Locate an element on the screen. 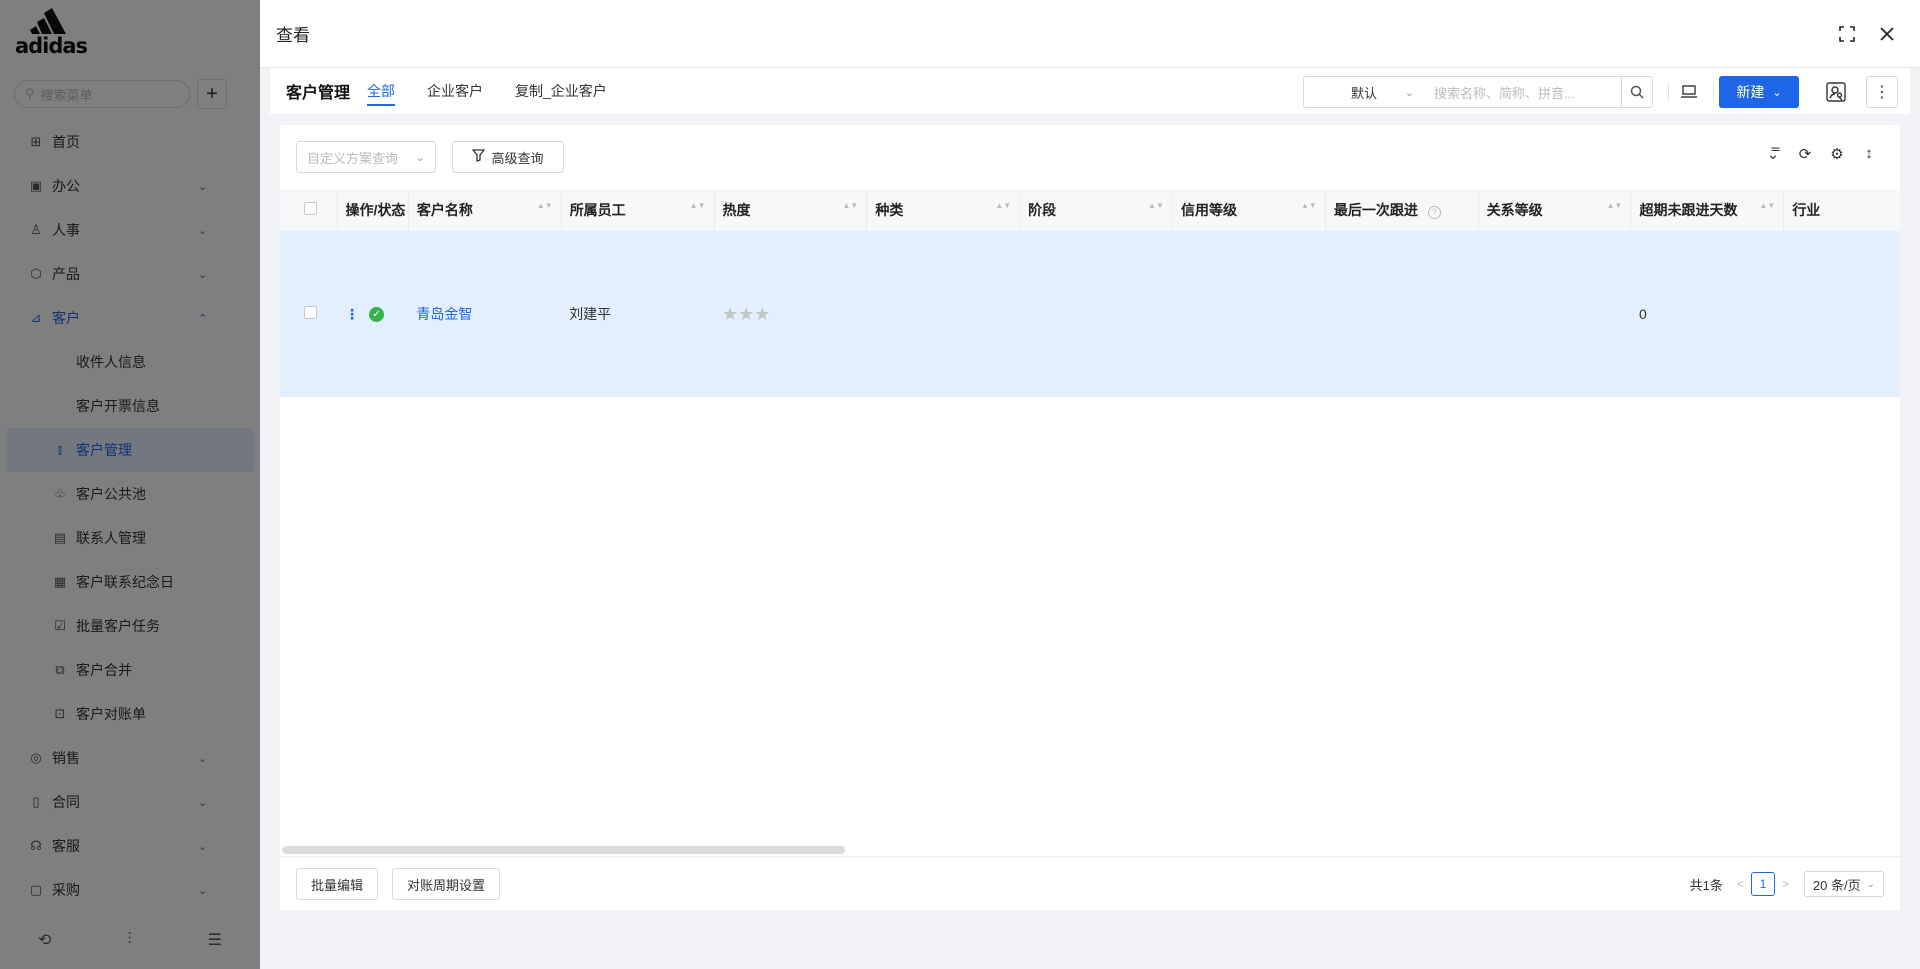 The height and width of the screenshot is (969, 1920). filter-row: 自定义方案查询 ⌄ 高级查询 is located at coordinates (430, 157).